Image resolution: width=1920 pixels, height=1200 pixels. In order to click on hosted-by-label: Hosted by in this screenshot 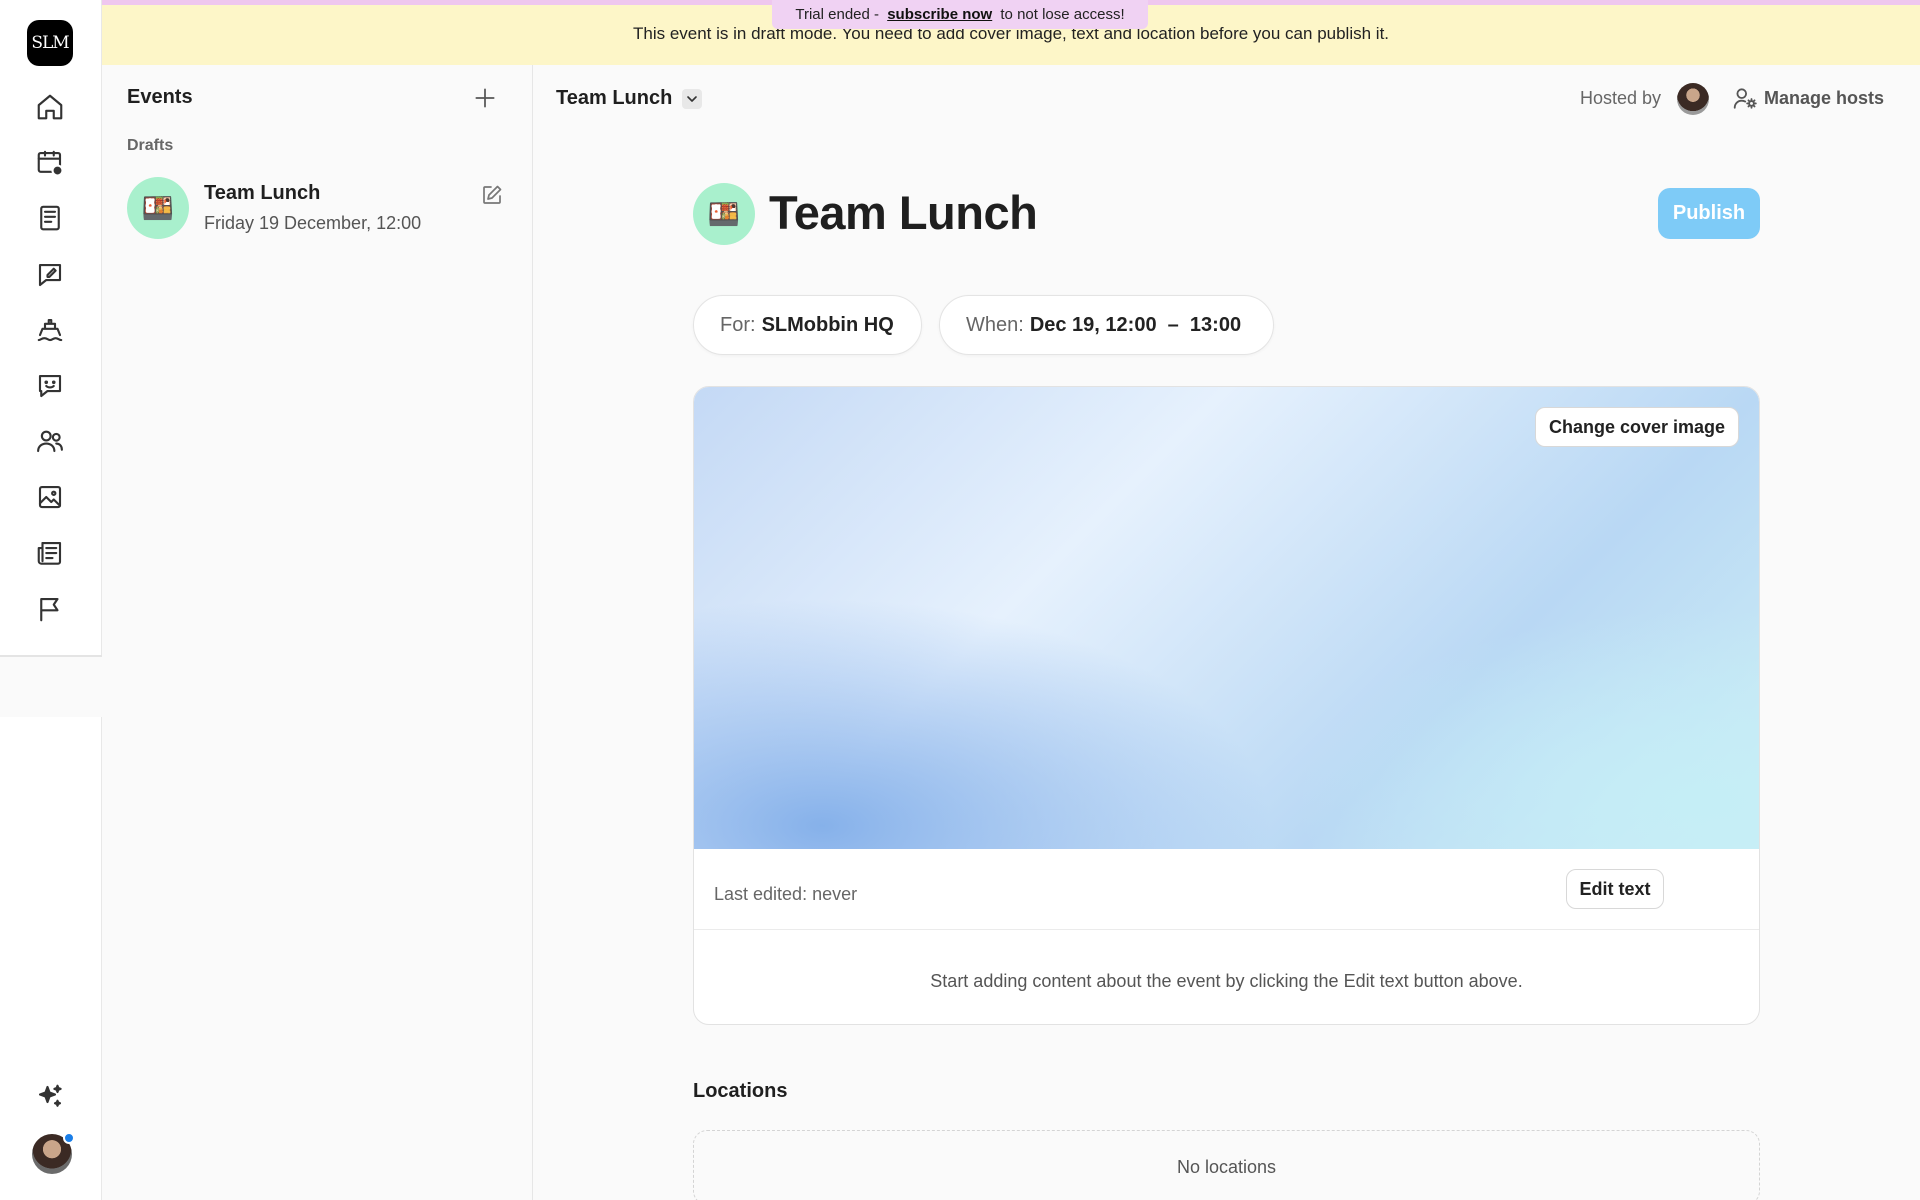, I will do `click(1621, 98)`.